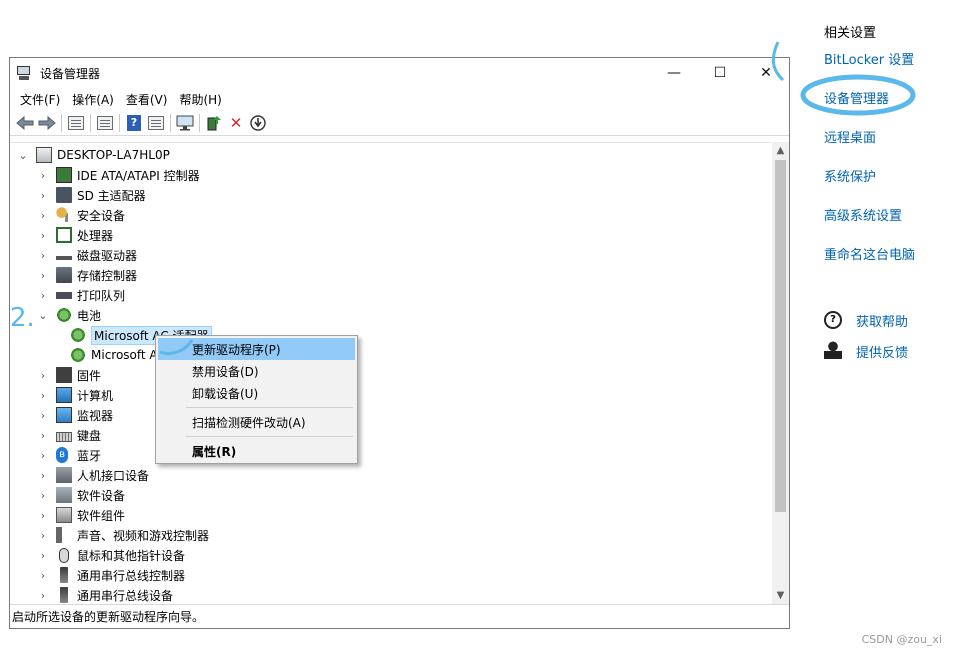 The height and width of the screenshot is (654, 954). I want to click on tree-root: ⌄ DESKTOP-LA7HL0P, so click(93, 155).